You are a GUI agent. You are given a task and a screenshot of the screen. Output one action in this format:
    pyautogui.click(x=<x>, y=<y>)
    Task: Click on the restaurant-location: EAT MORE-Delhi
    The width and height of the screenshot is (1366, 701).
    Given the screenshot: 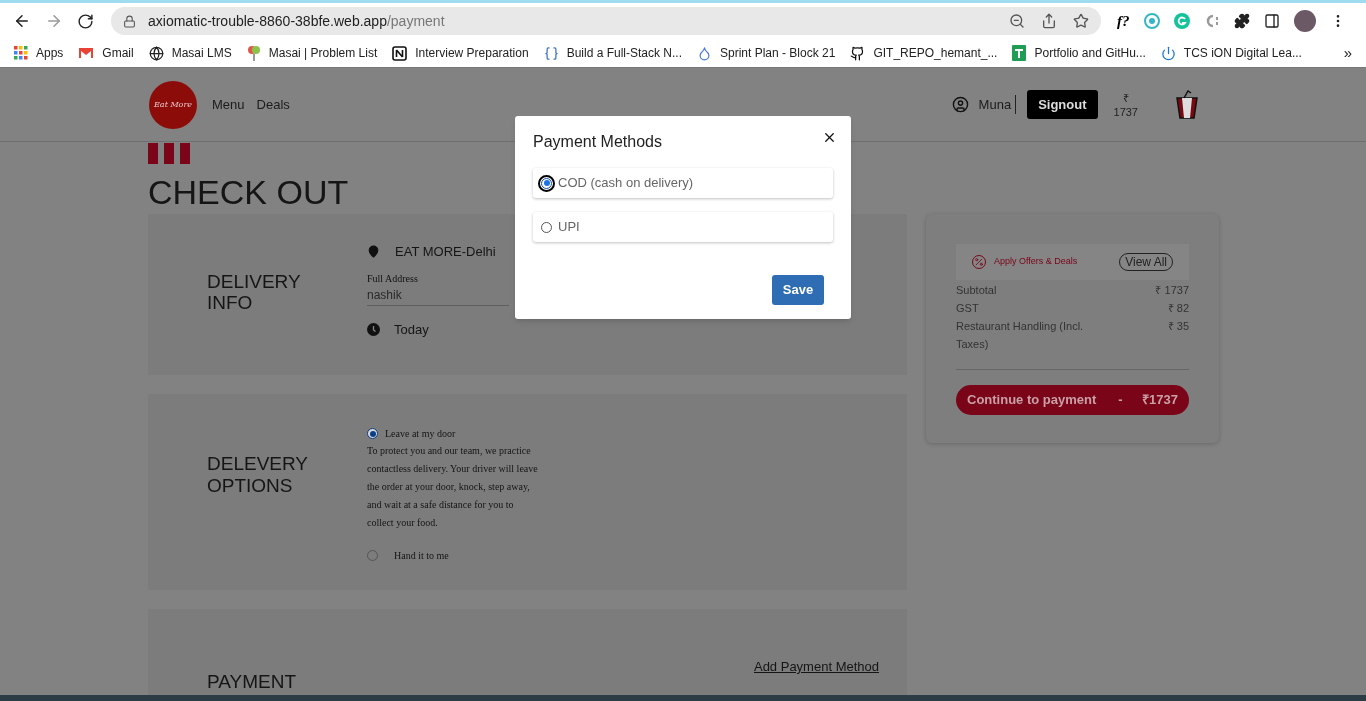 What is the action you would take?
    pyautogui.click(x=445, y=252)
    